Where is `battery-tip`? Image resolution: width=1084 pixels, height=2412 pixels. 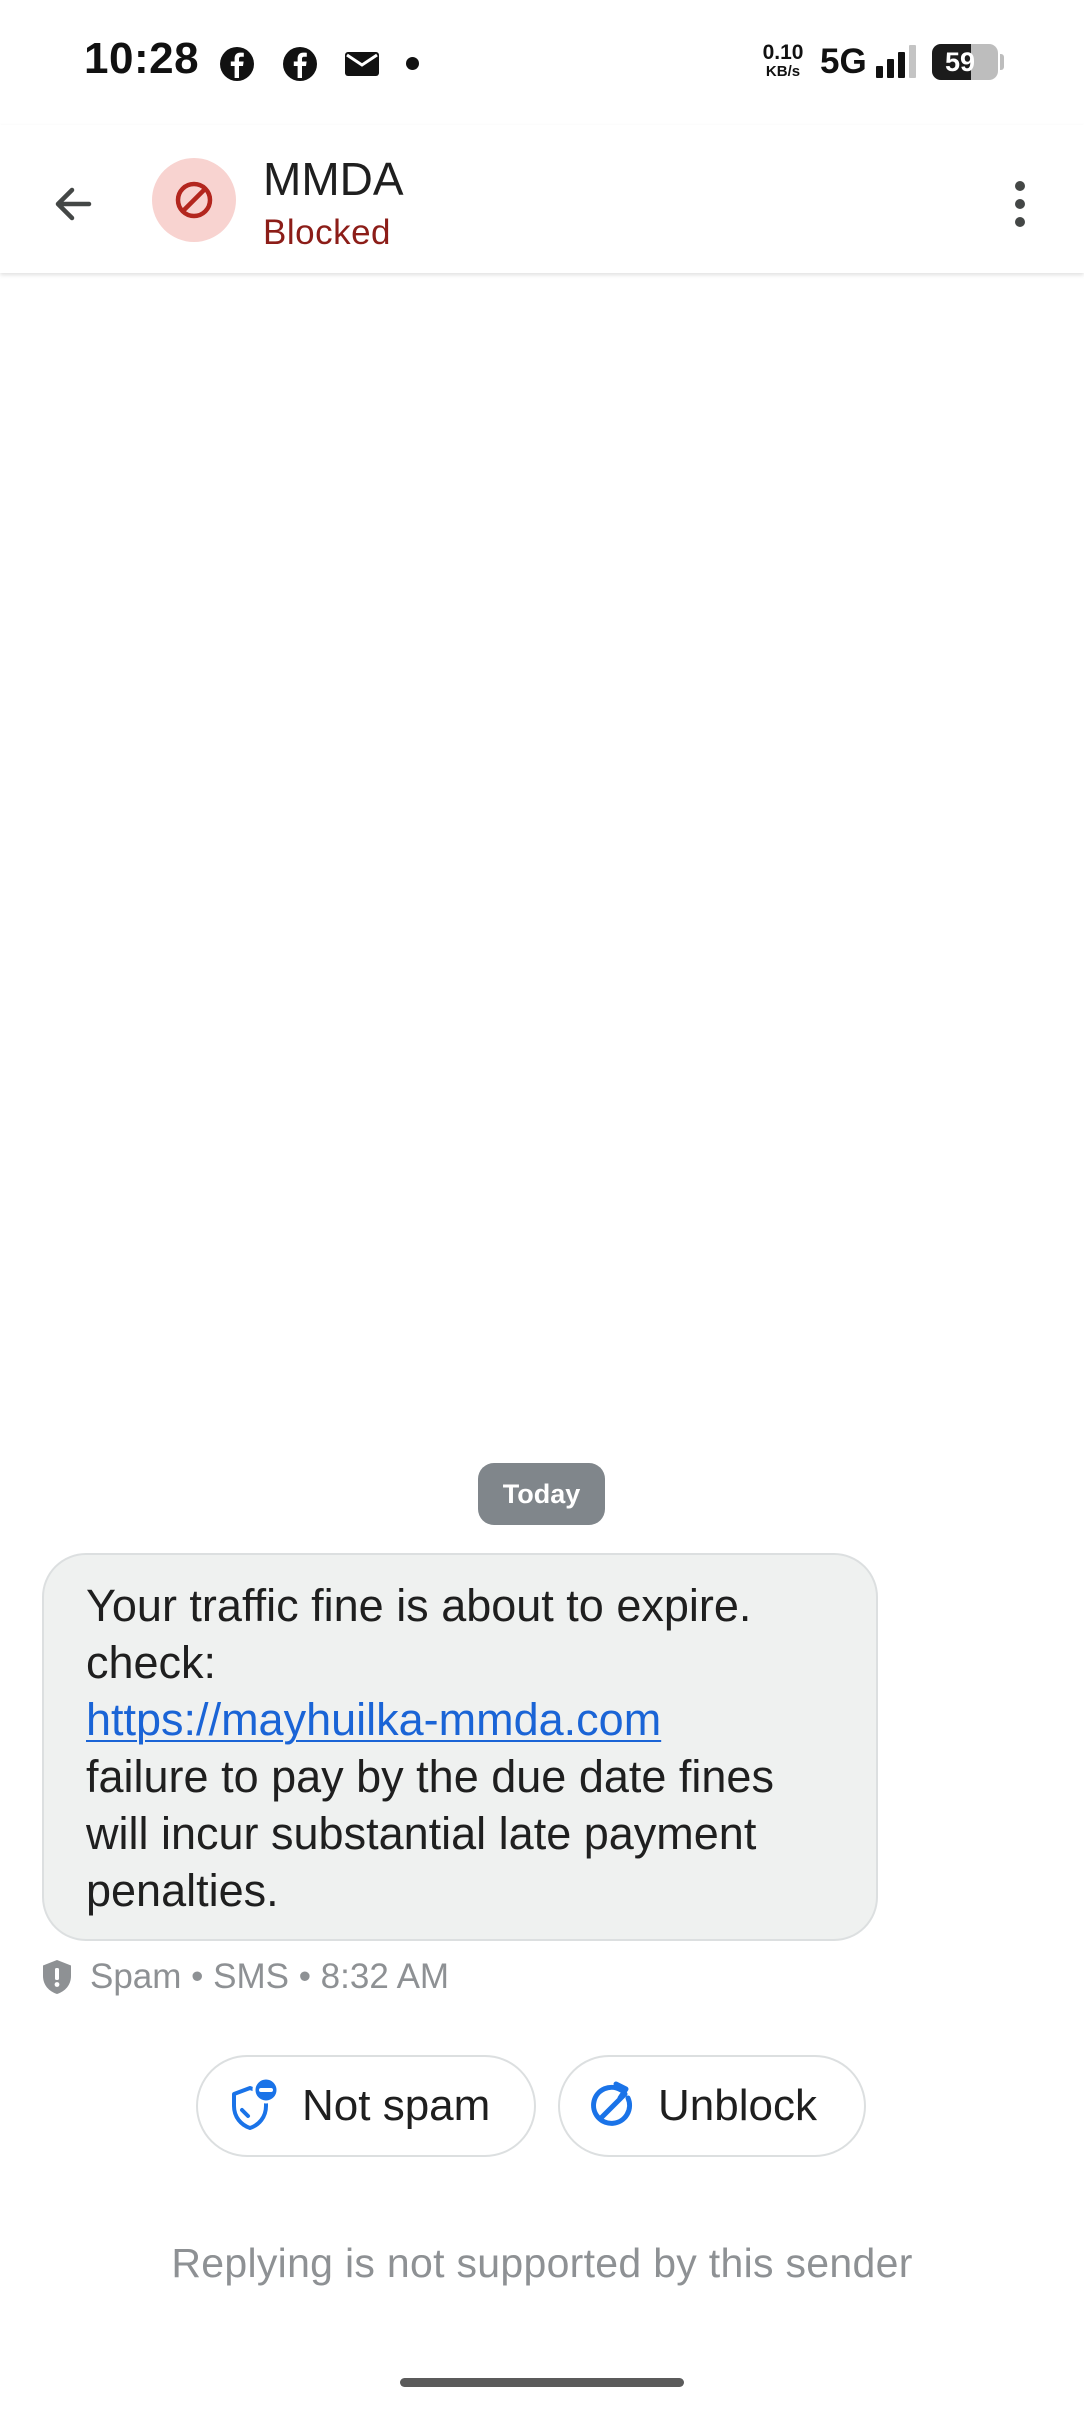 battery-tip is located at coordinates (1002, 62).